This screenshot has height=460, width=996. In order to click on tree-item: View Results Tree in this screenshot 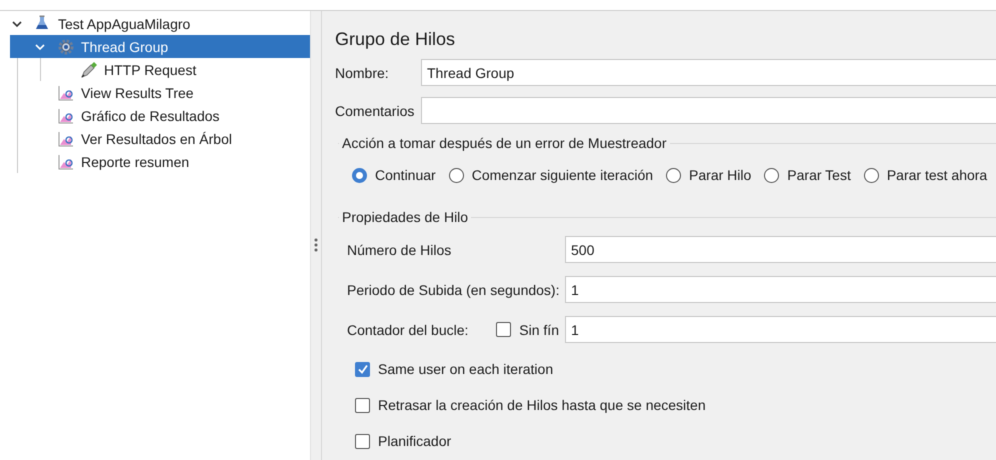, I will do `click(160, 92)`.